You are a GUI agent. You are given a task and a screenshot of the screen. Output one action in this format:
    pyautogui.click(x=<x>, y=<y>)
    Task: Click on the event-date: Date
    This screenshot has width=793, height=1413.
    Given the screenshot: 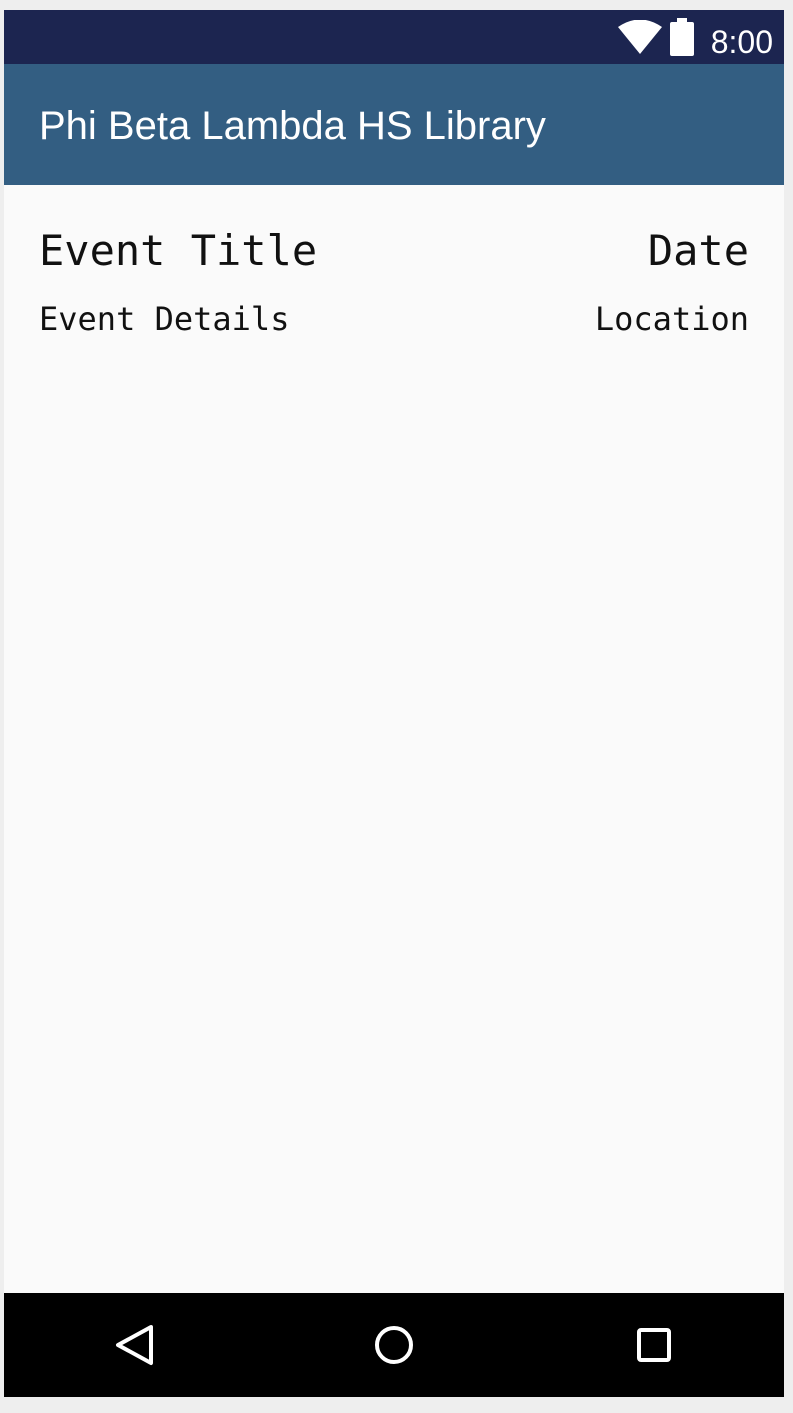 What is the action you would take?
    pyautogui.click(x=698, y=250)
    